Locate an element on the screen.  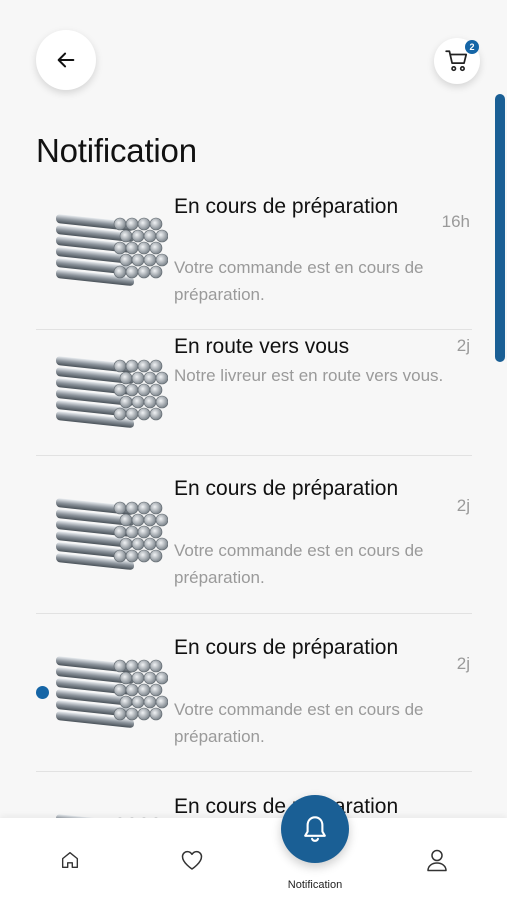
nav-profile-button is located at coordinates (437, 860).